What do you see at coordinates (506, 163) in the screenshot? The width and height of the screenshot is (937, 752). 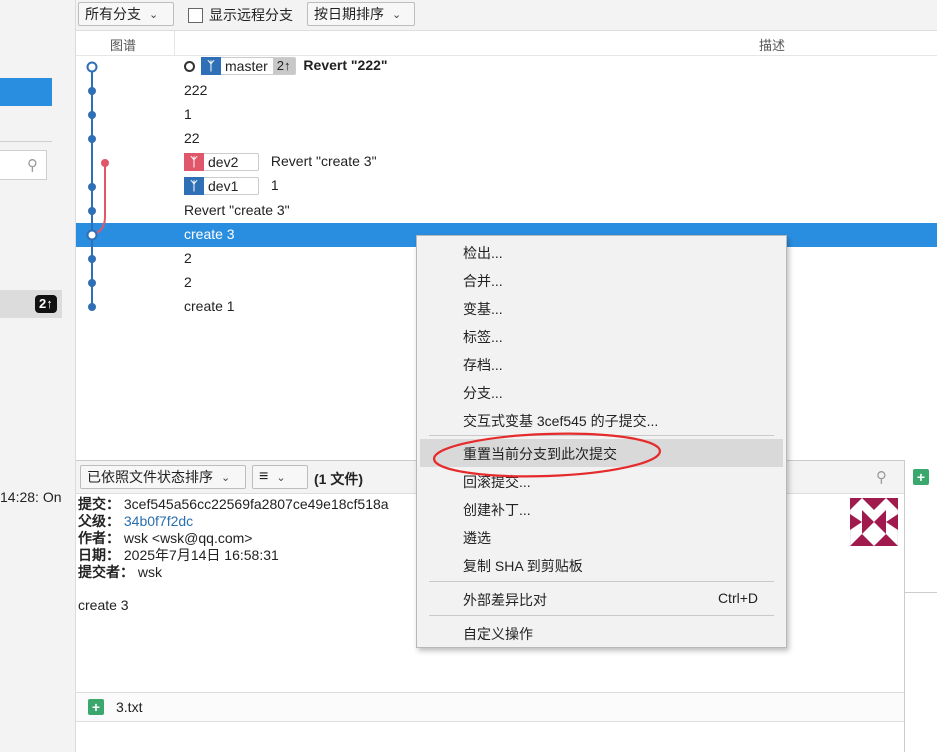 I see `commit-row: ᛉ dev2 Revert "create 3"` at bounding box center [506, 163].